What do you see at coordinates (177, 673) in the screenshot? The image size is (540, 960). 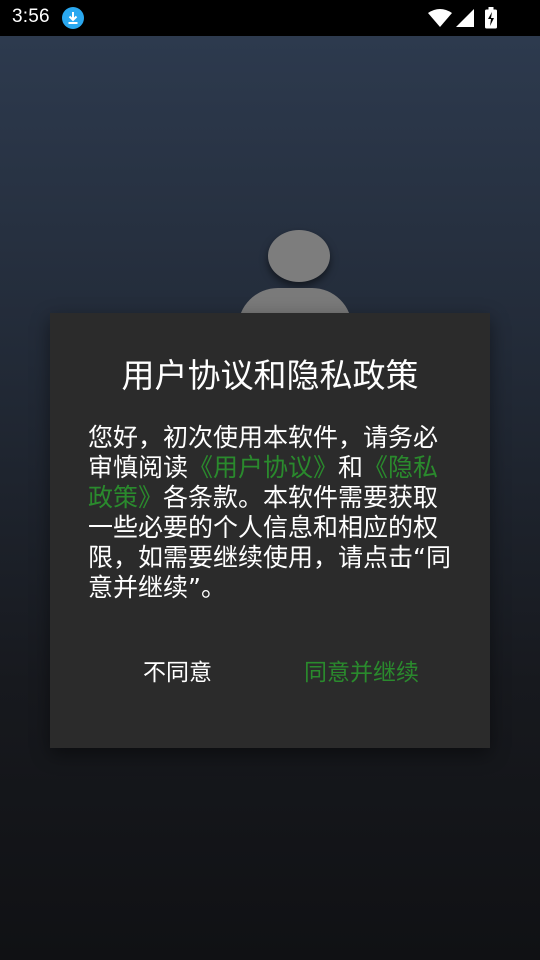 I see `disagree-button: 不同意` at bounding box center [177, 673].